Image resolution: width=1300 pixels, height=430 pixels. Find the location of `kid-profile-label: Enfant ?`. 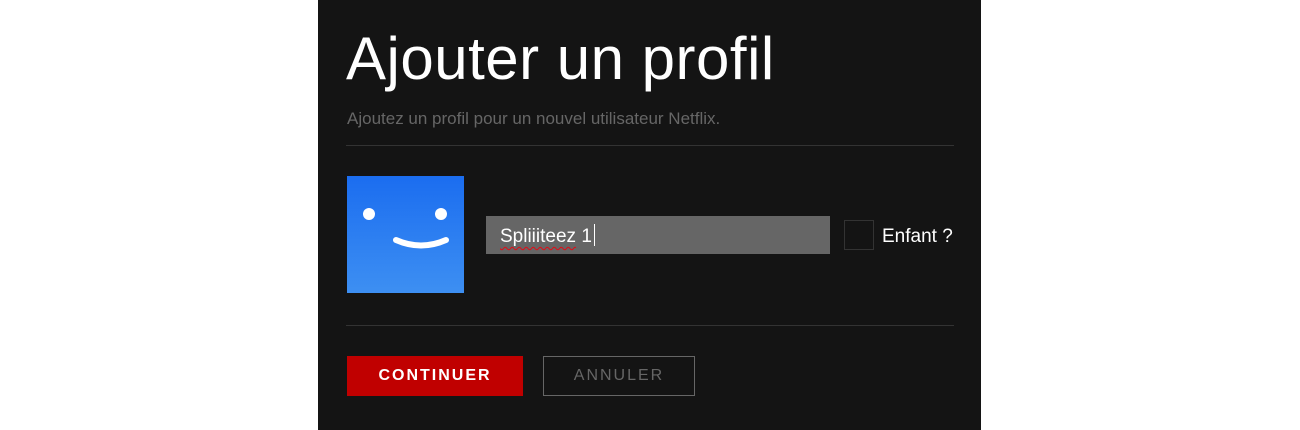

kid-profile-label: Enfant ? is located at coordinates (917, 237).